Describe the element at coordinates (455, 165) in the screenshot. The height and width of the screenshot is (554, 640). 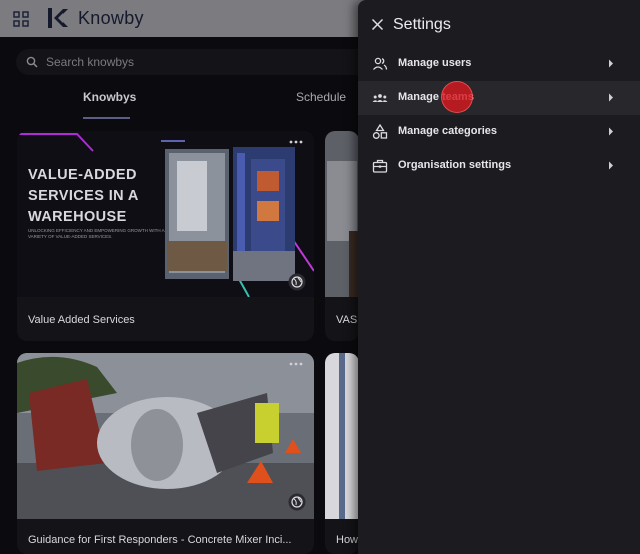
I see `menu-item-label: Organisation settings` at that location.